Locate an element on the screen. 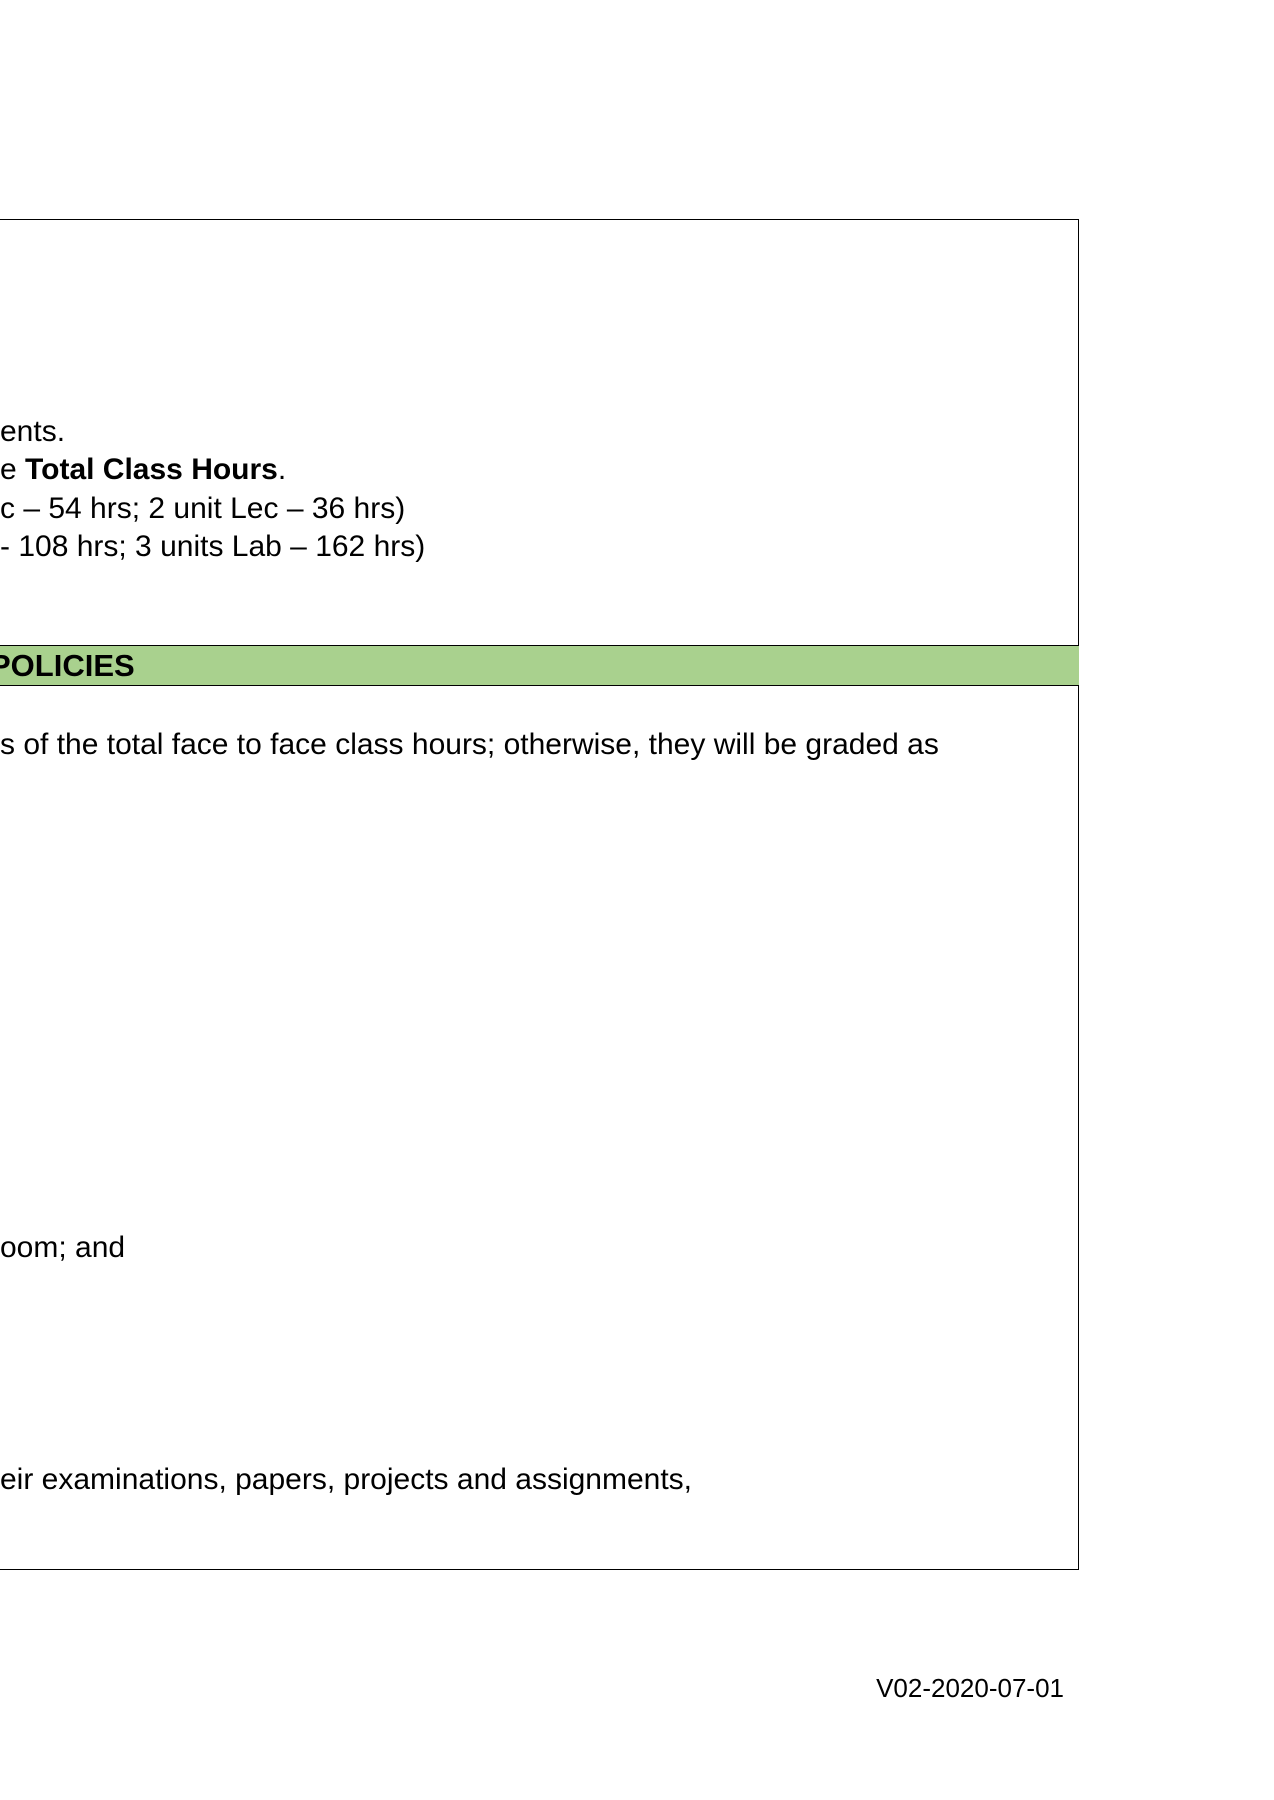 The image size is (1274, 1800). policies-section-header: POLICIES is located at coordinates (539, 665).